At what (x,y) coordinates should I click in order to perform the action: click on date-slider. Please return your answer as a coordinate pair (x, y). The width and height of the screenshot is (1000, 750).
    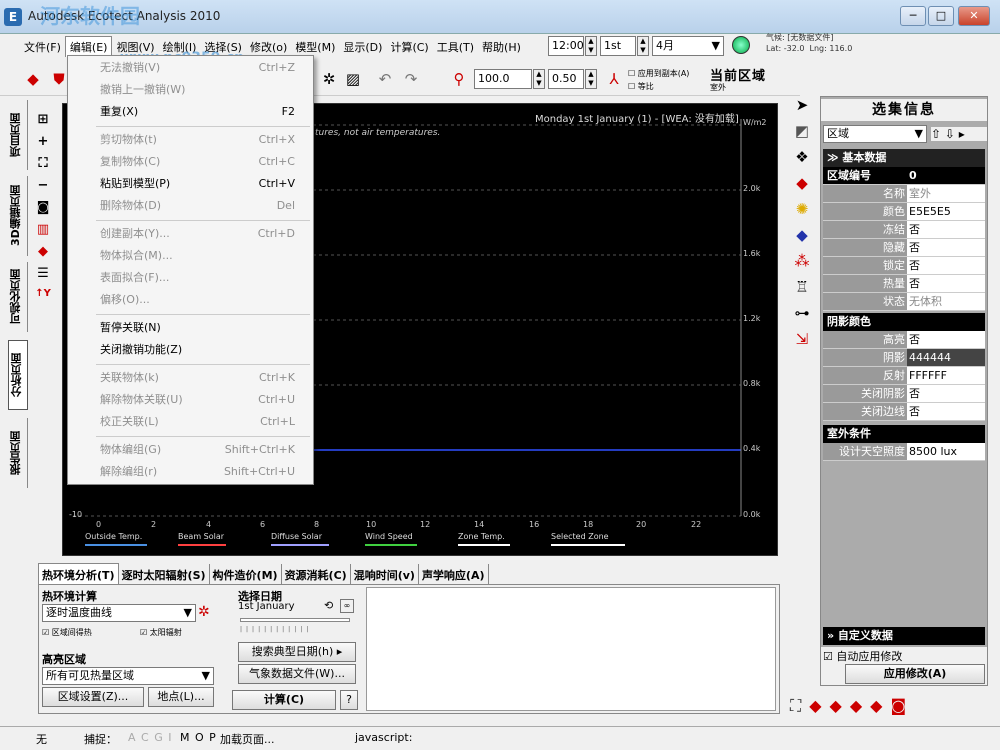
    Looking at the image, I should click on (295, 620).